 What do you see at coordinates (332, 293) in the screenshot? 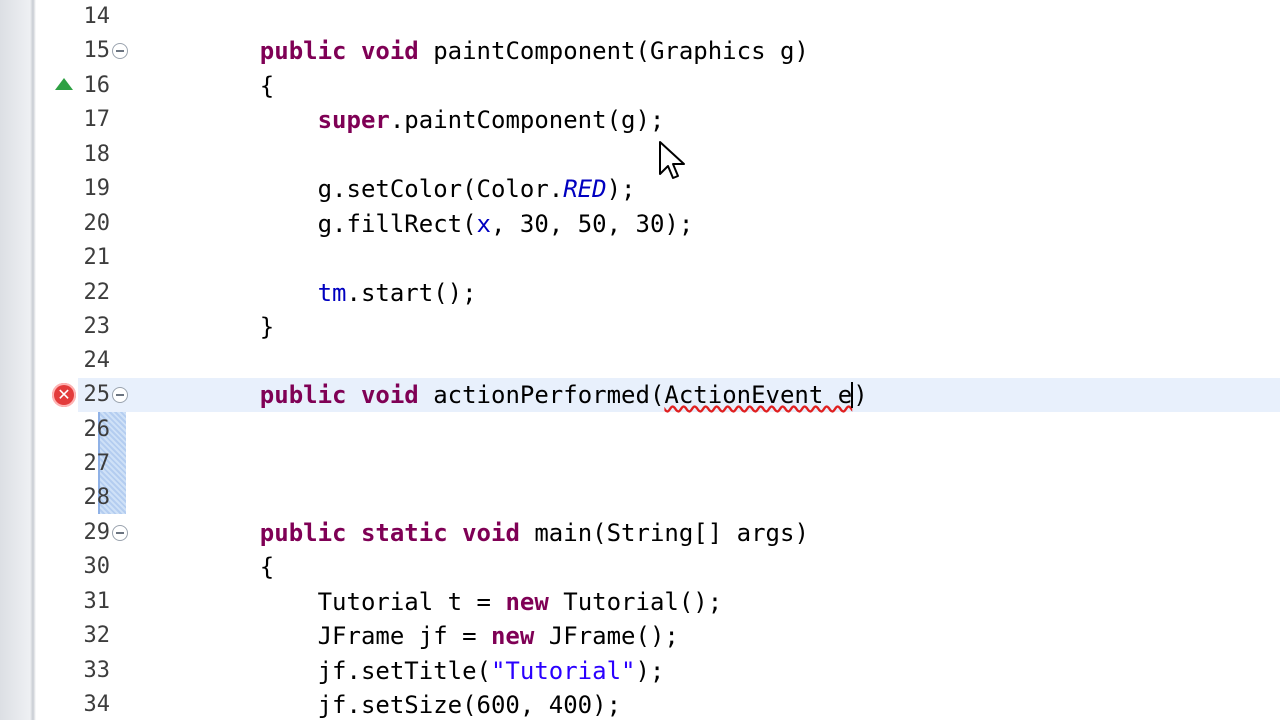
I see `code-token: tm` at bounding box center [332, 293].